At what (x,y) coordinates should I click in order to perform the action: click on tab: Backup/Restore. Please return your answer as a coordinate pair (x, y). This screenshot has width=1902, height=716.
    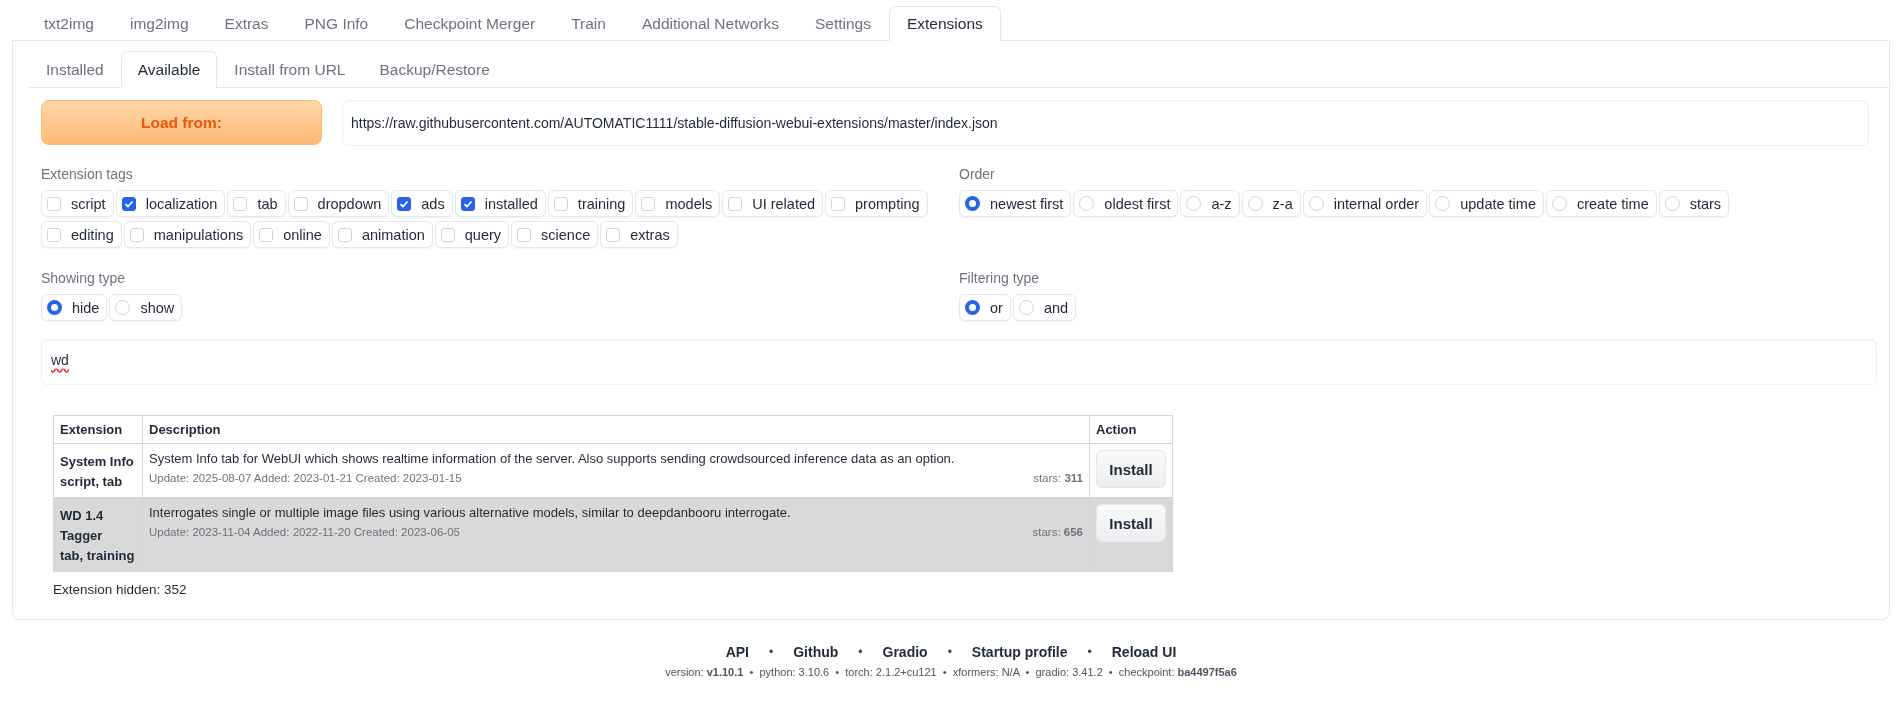
    Looking at the image, I should click on (434, 69).